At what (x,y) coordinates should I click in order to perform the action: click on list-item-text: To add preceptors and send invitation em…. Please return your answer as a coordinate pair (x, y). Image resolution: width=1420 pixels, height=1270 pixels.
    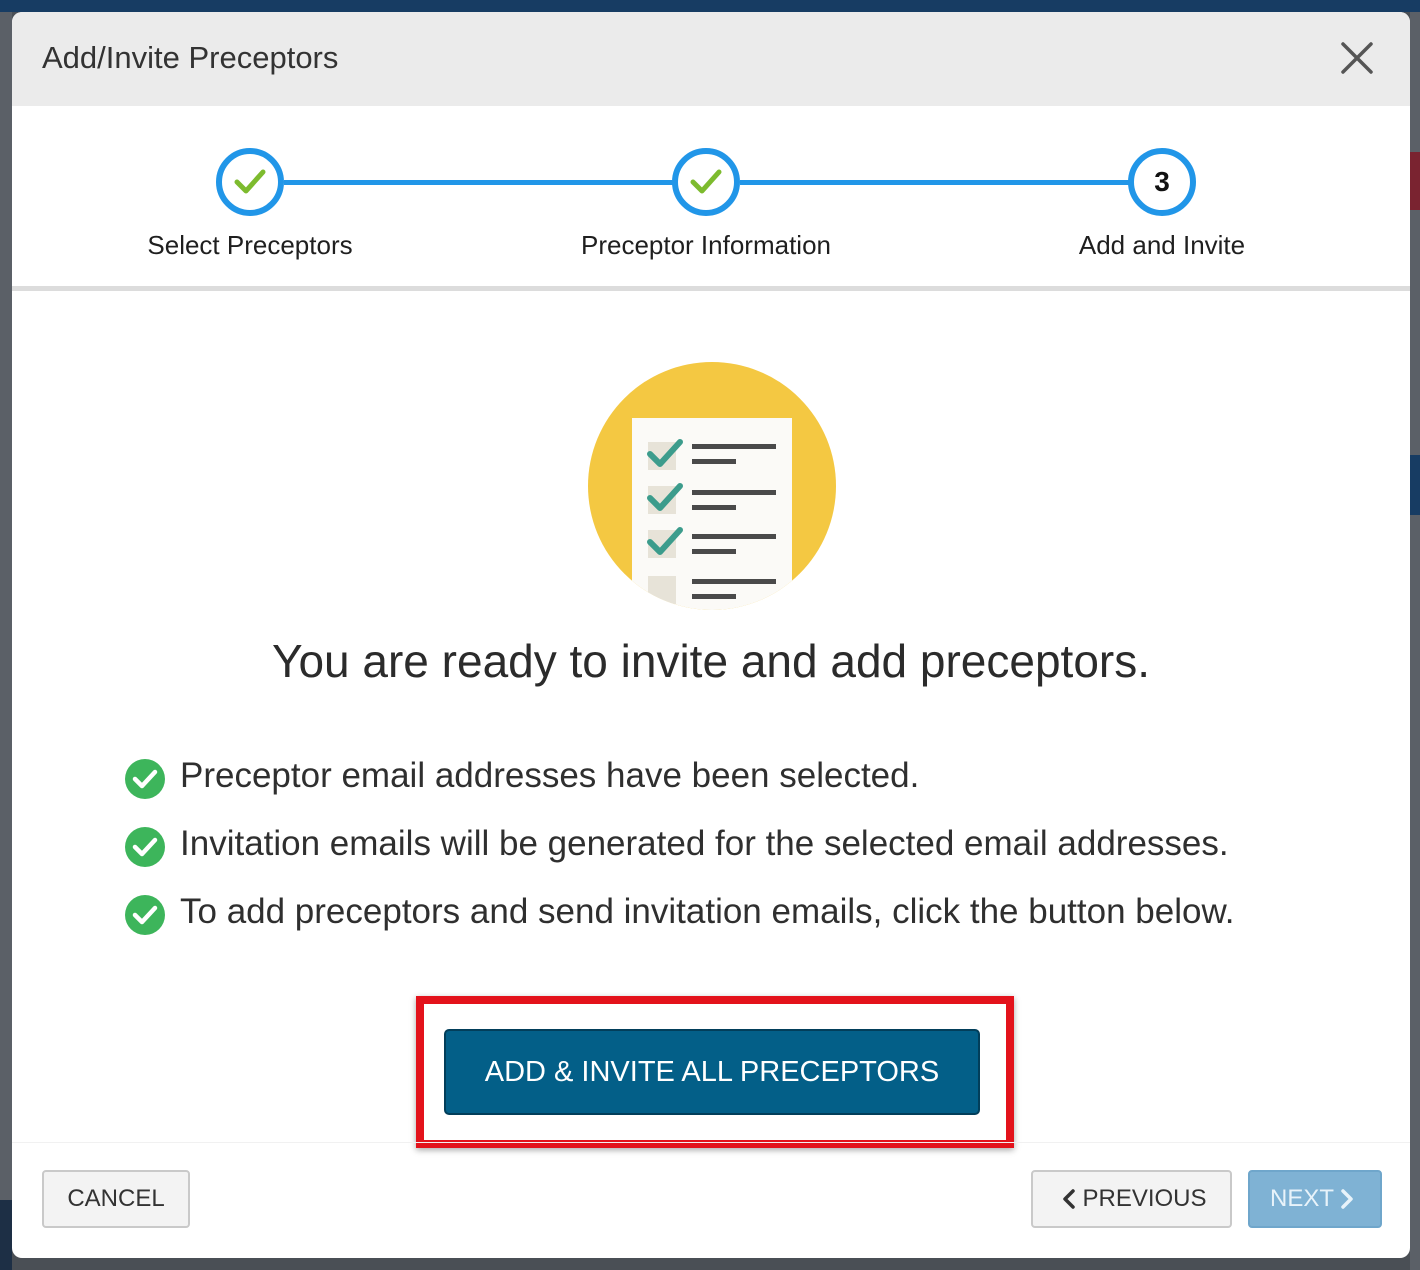
    Looking at the image, I should click on (707, 911).